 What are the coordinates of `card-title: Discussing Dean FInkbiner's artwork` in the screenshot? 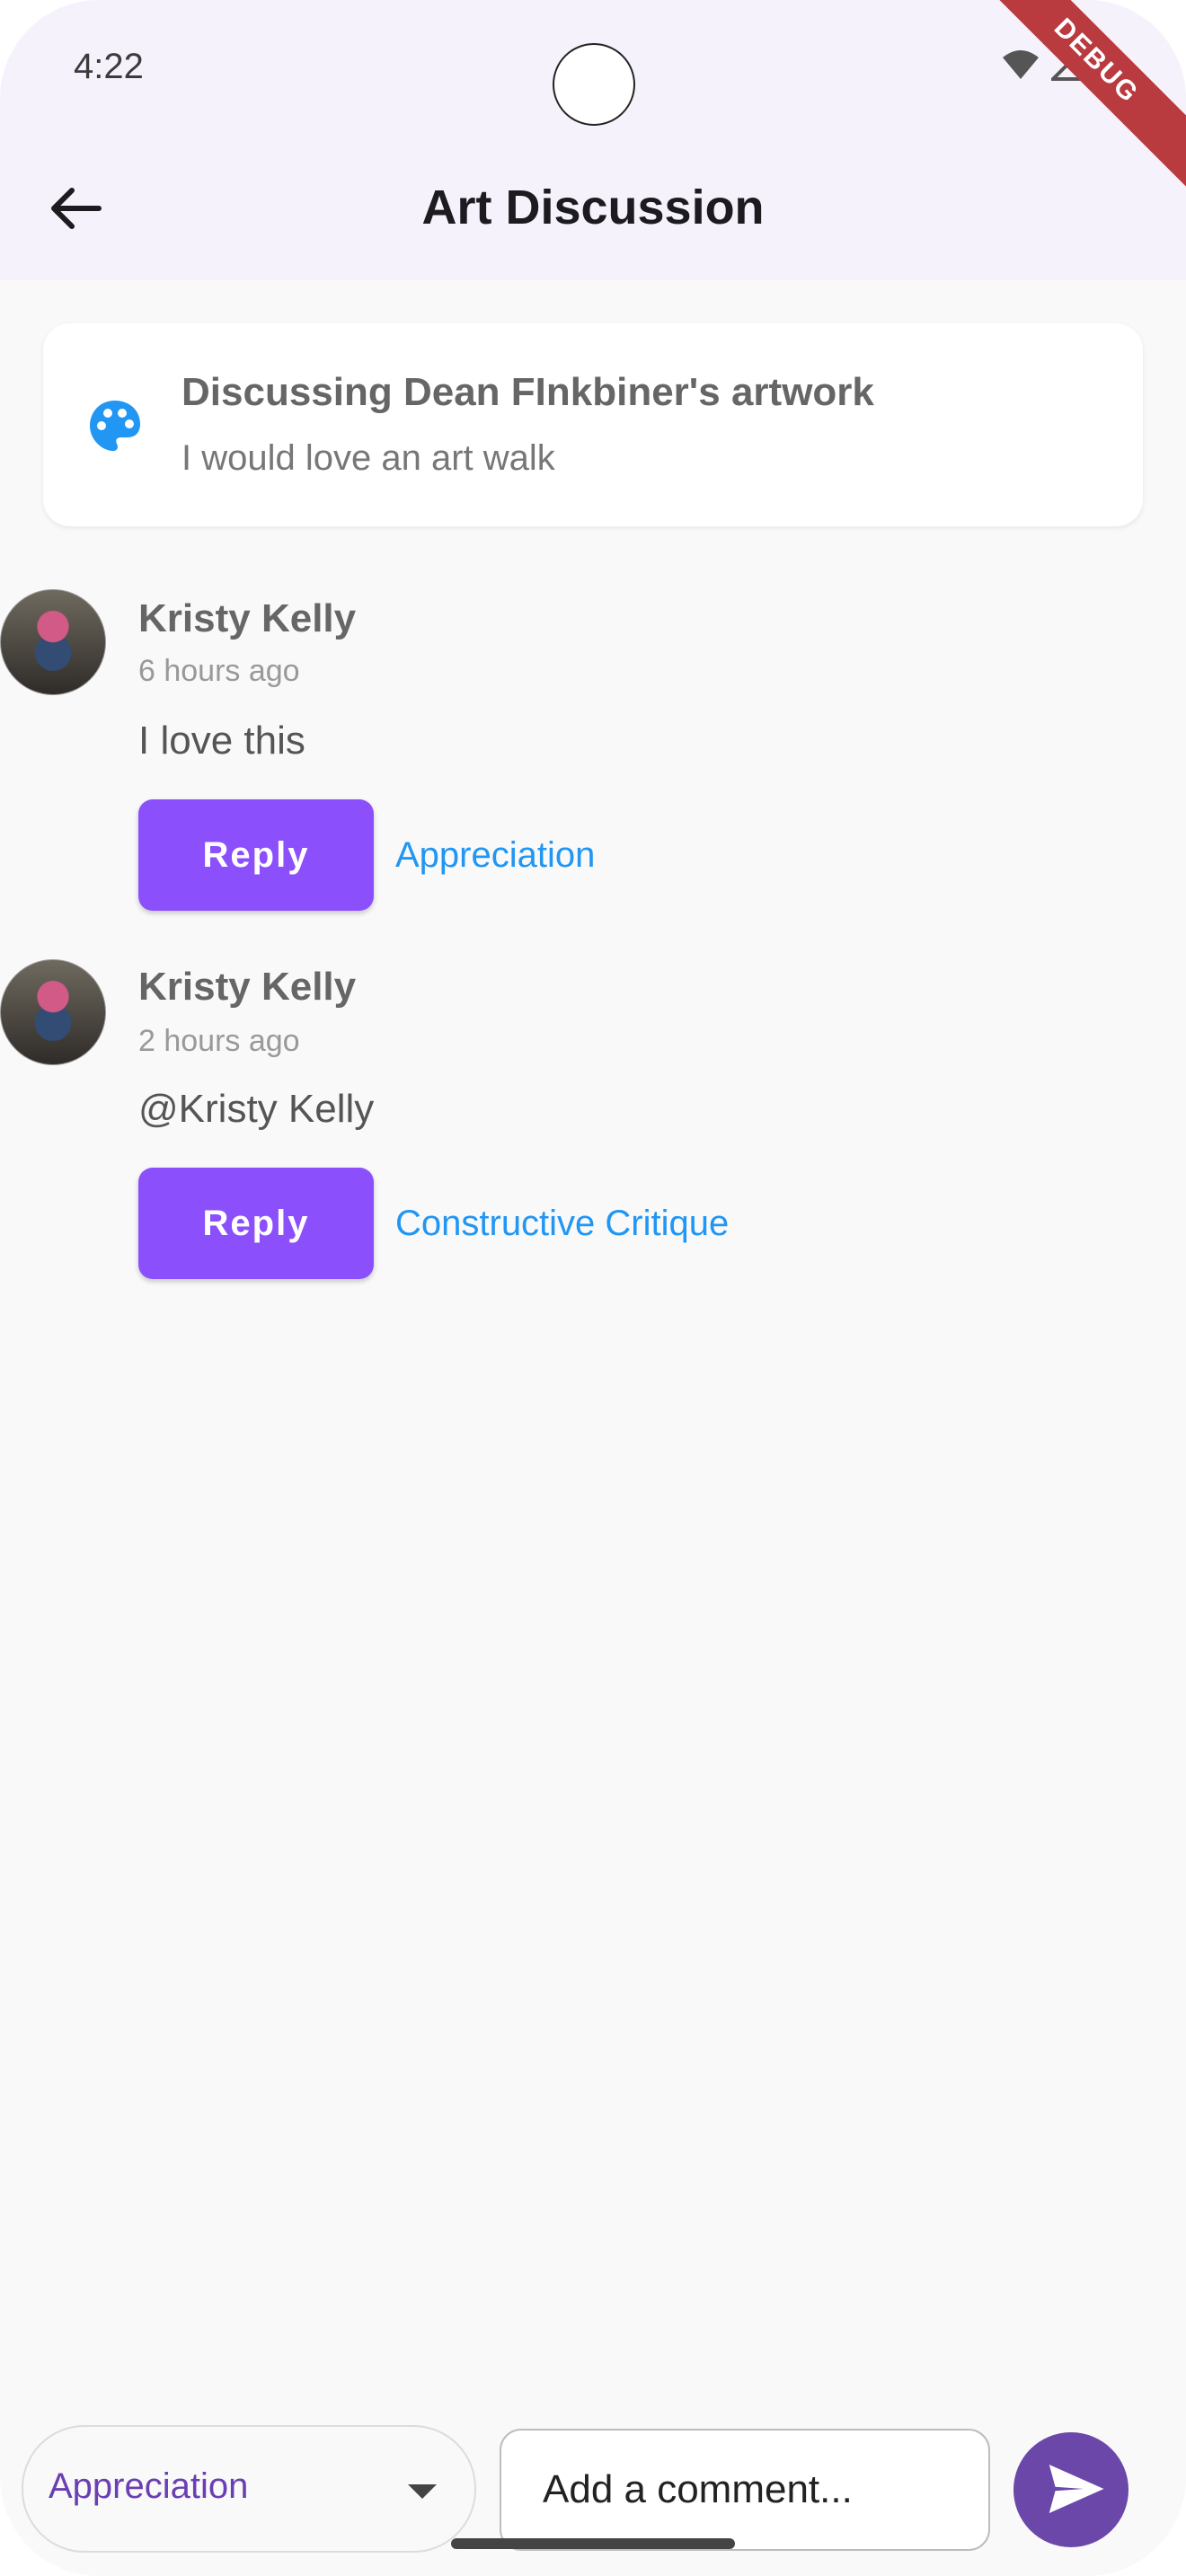 It's located at (527, 392).